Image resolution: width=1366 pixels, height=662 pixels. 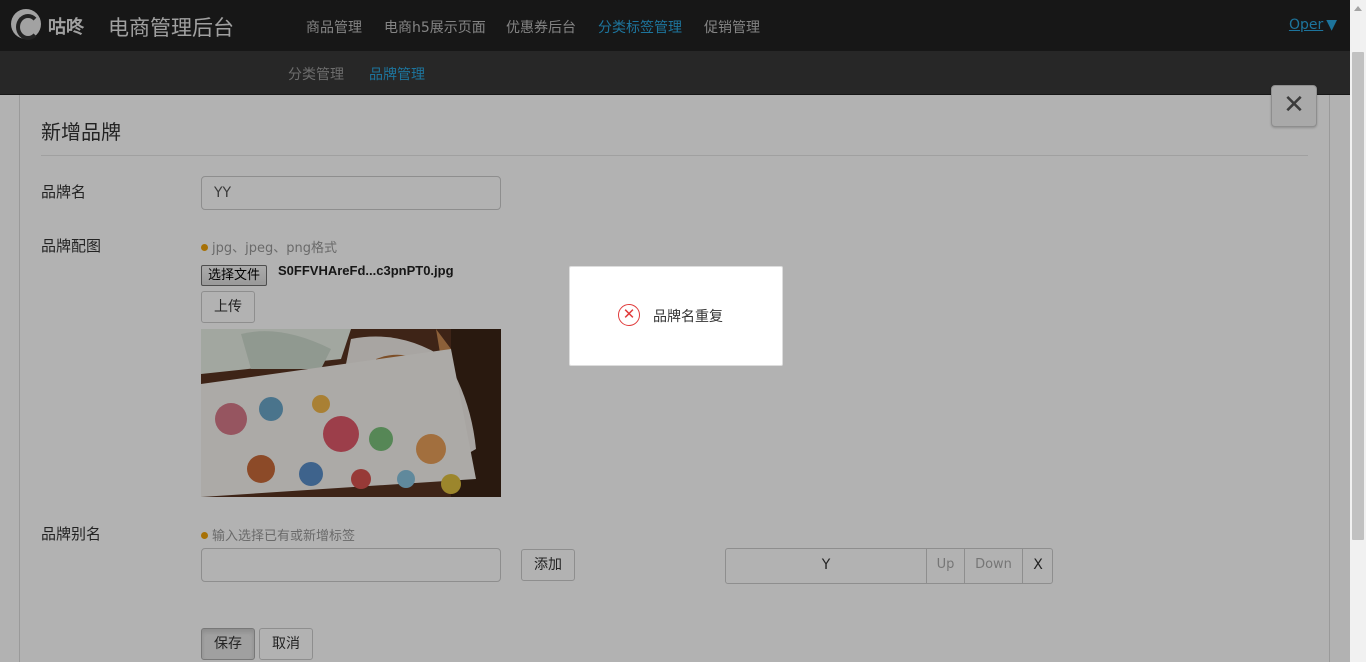 What do you see at coordinates (629, 315) in the screenshot?
I see `error-circle-icon: ✕` at bounding box center [629, 315].